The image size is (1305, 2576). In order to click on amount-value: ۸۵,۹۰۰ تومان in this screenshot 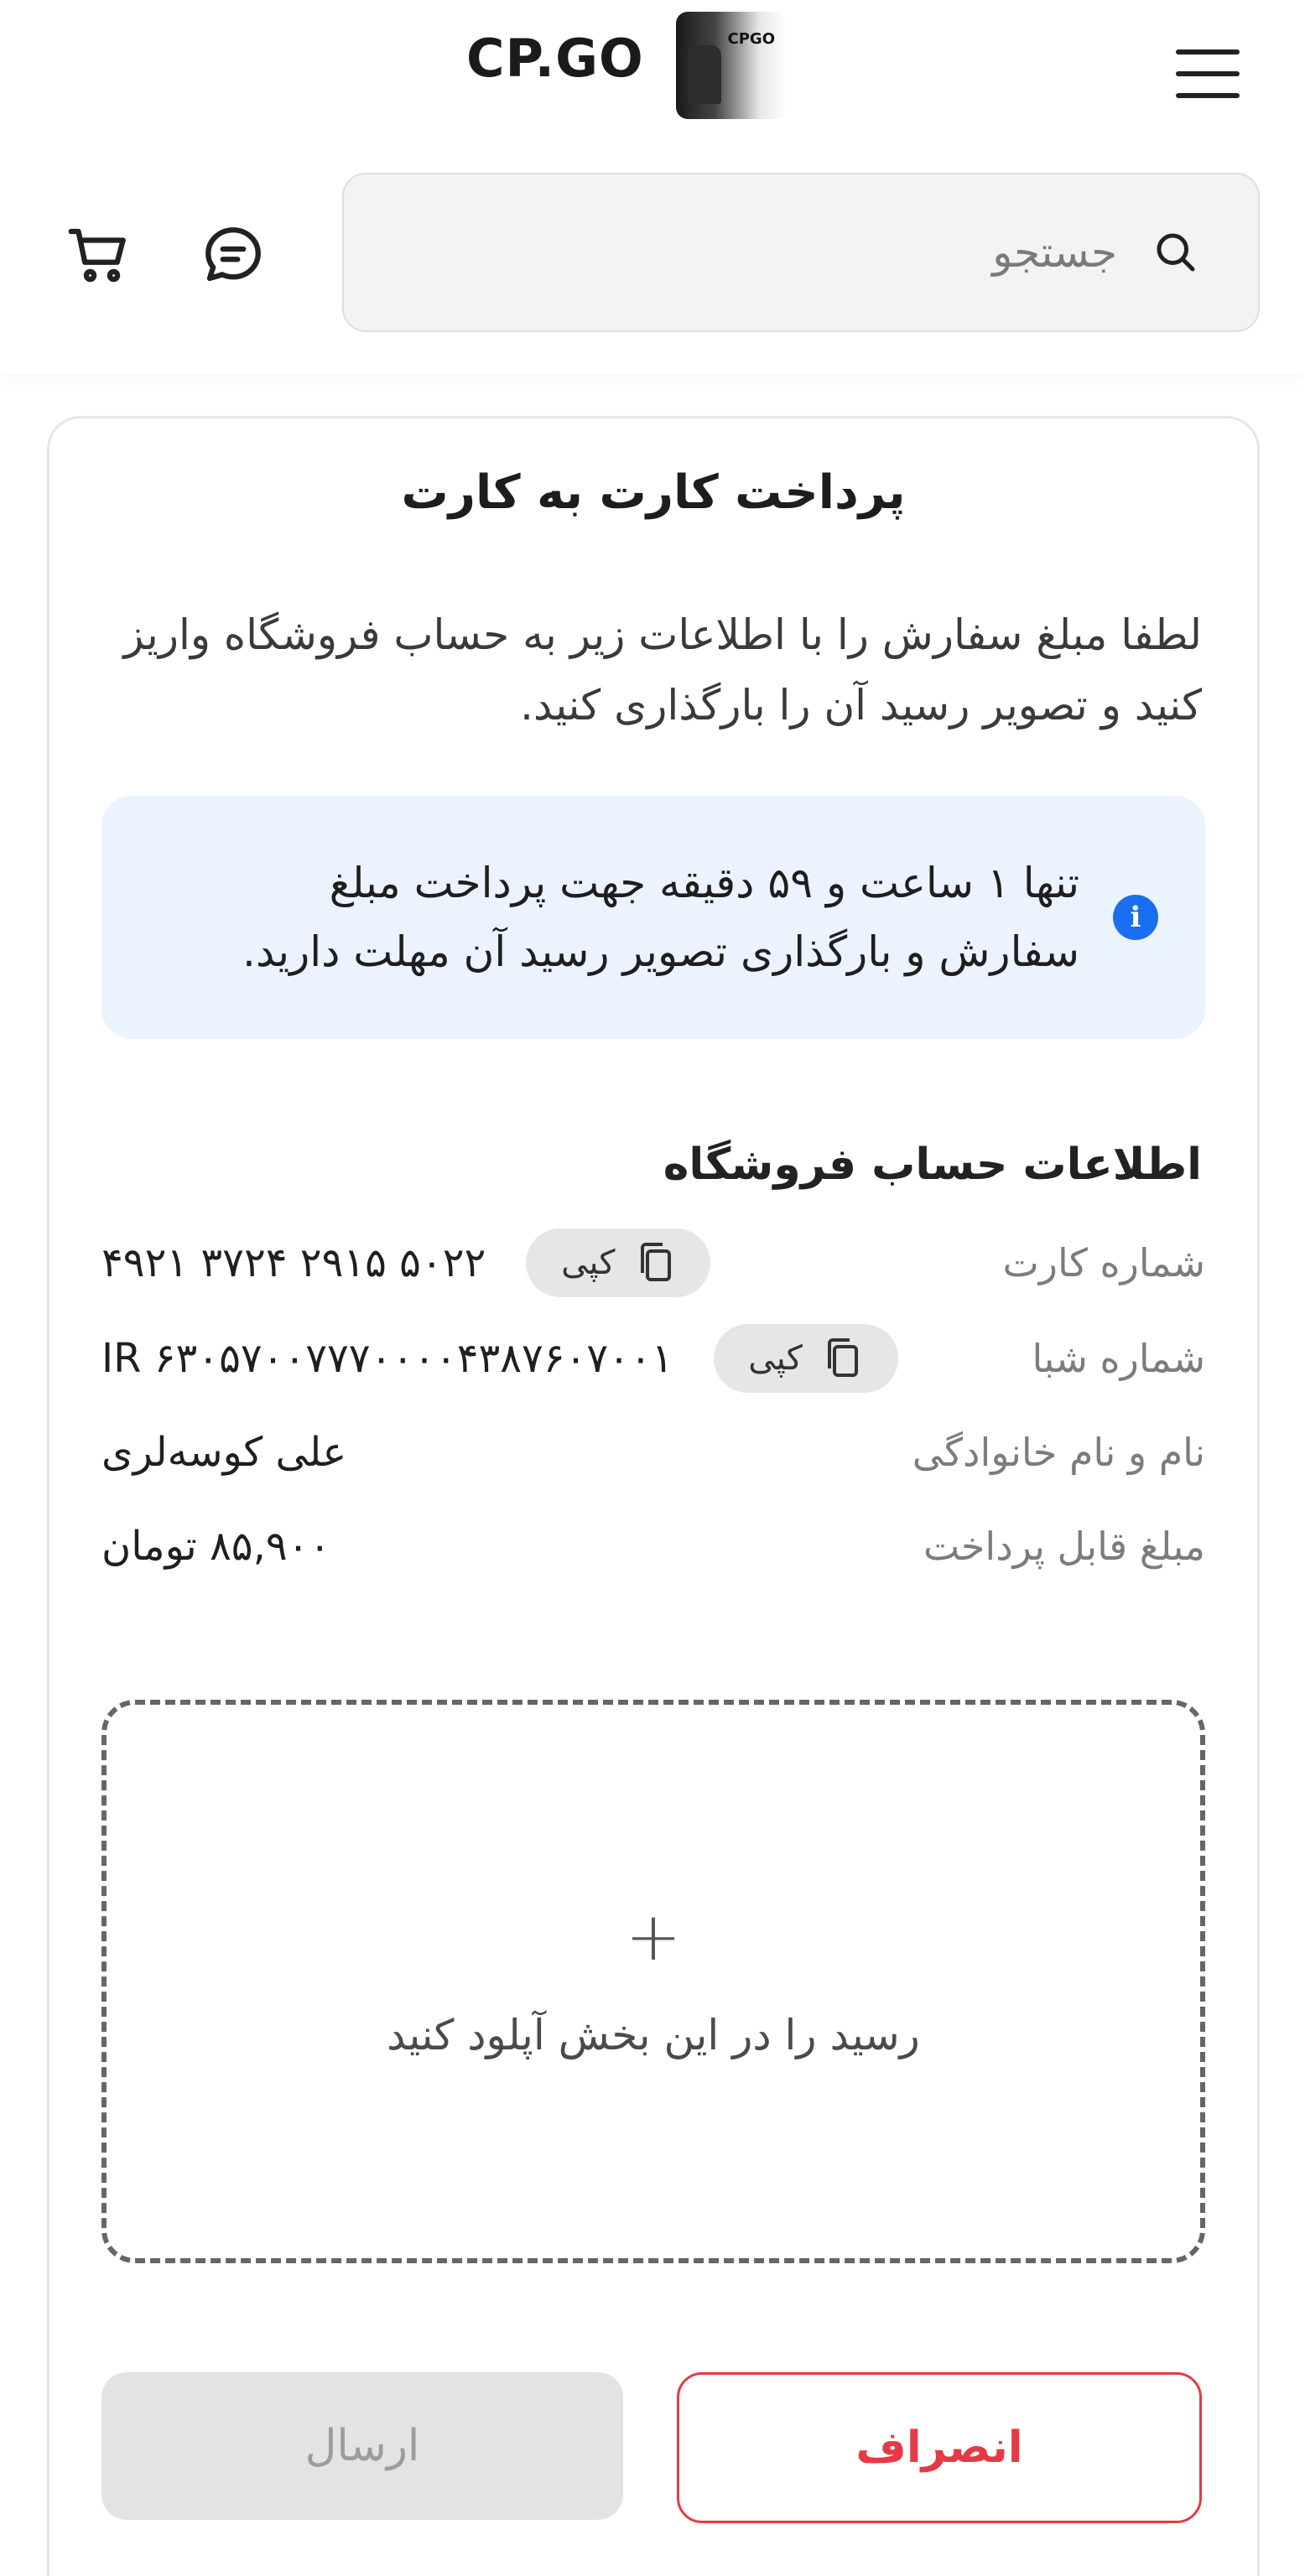, I will do `click(216, 1546)`.